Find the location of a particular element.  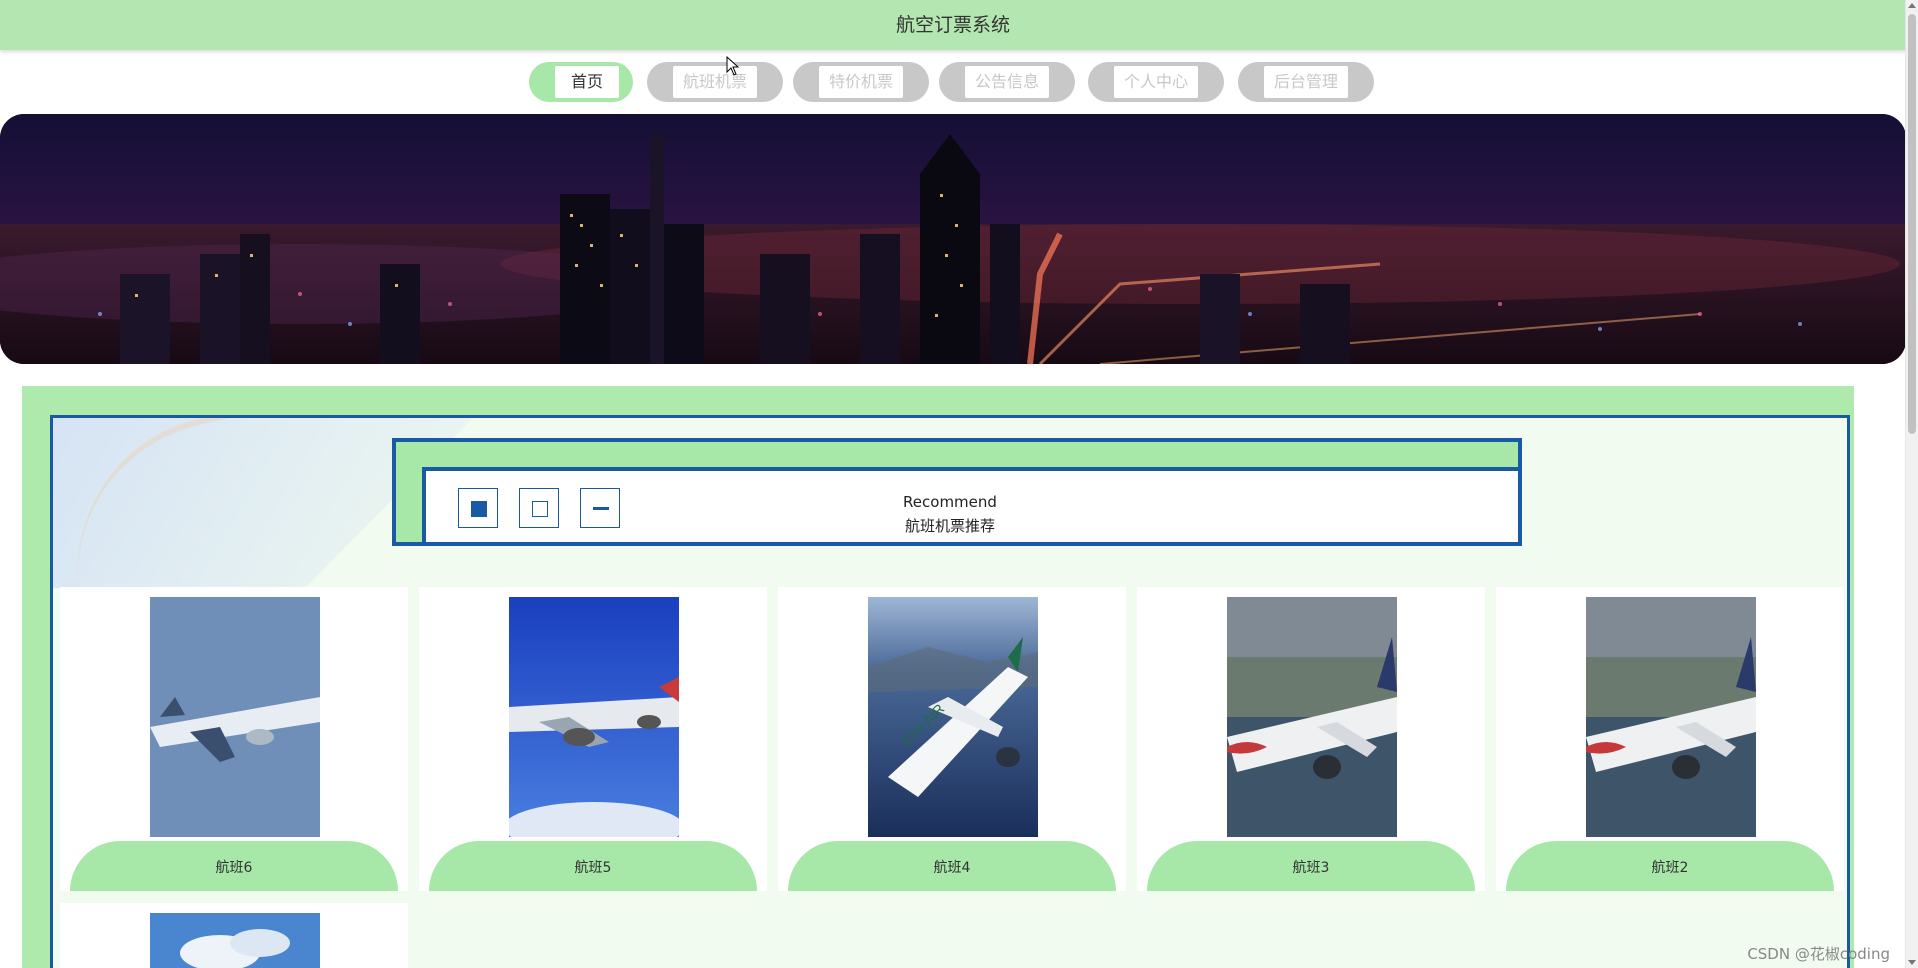

nav-item-admin: 后台管理 is located at coordinates (1306, 82).